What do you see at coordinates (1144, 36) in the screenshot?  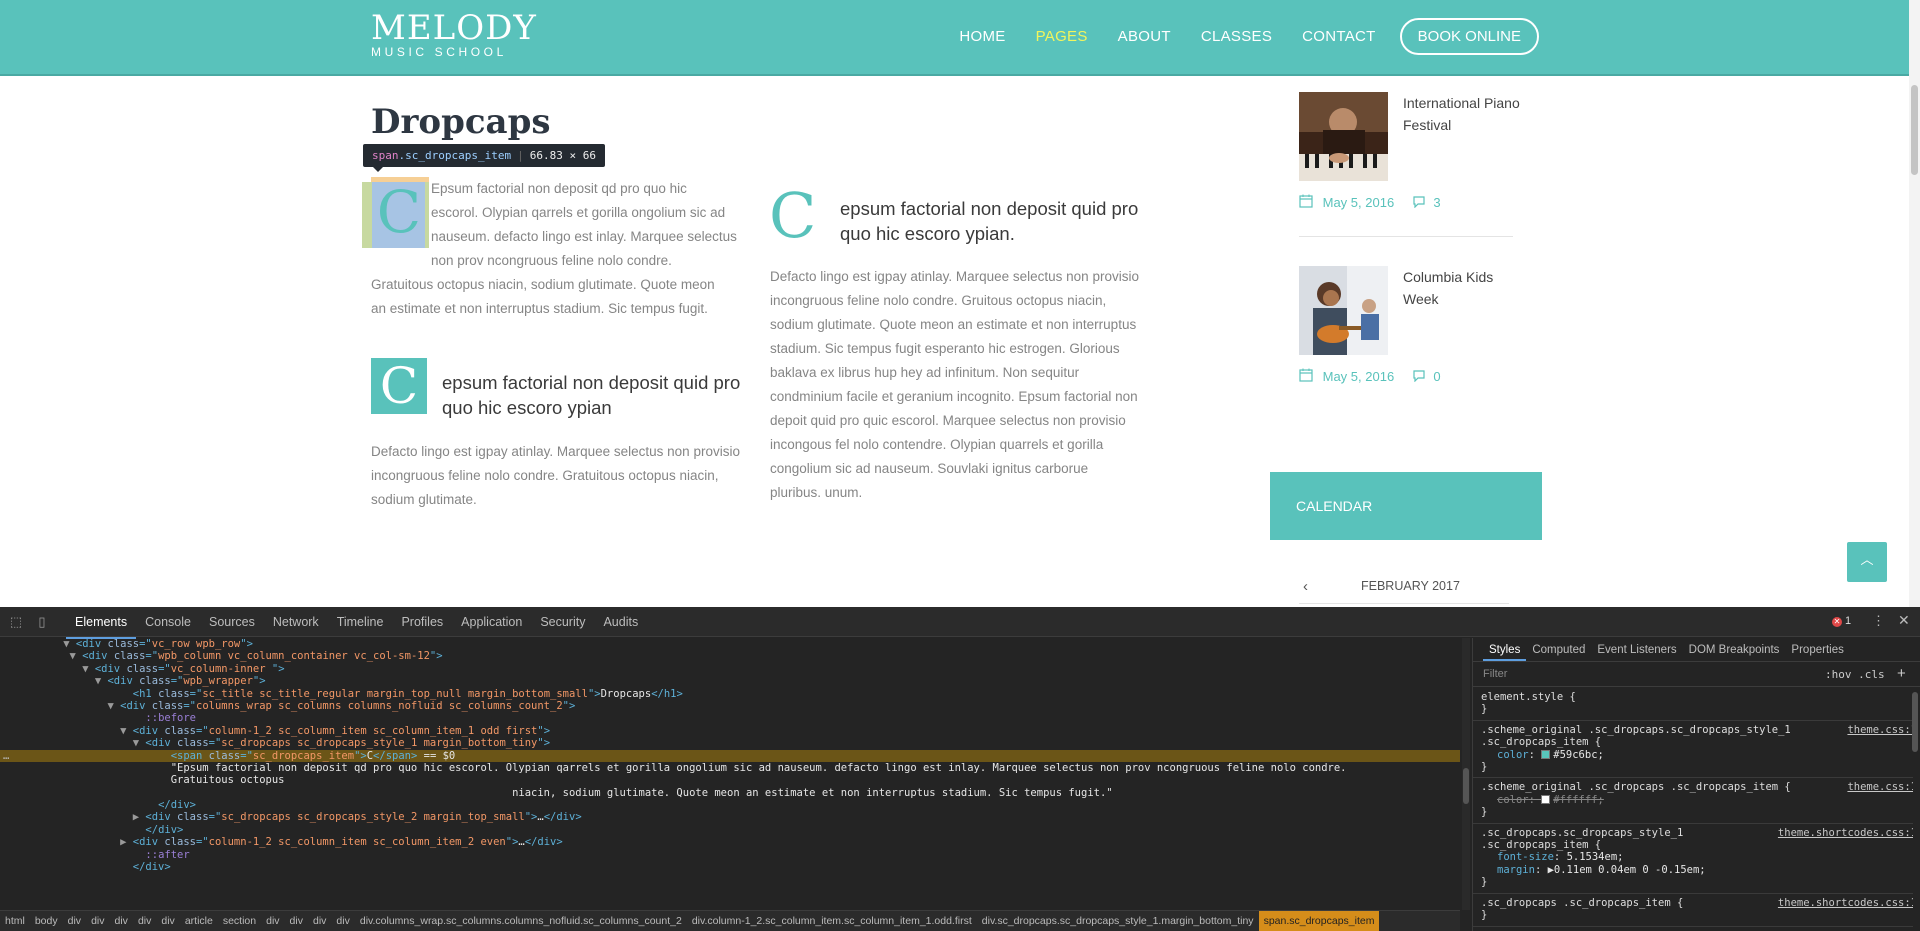 I see `nav-about: ABOUT` at bounding box center [1144, 36].